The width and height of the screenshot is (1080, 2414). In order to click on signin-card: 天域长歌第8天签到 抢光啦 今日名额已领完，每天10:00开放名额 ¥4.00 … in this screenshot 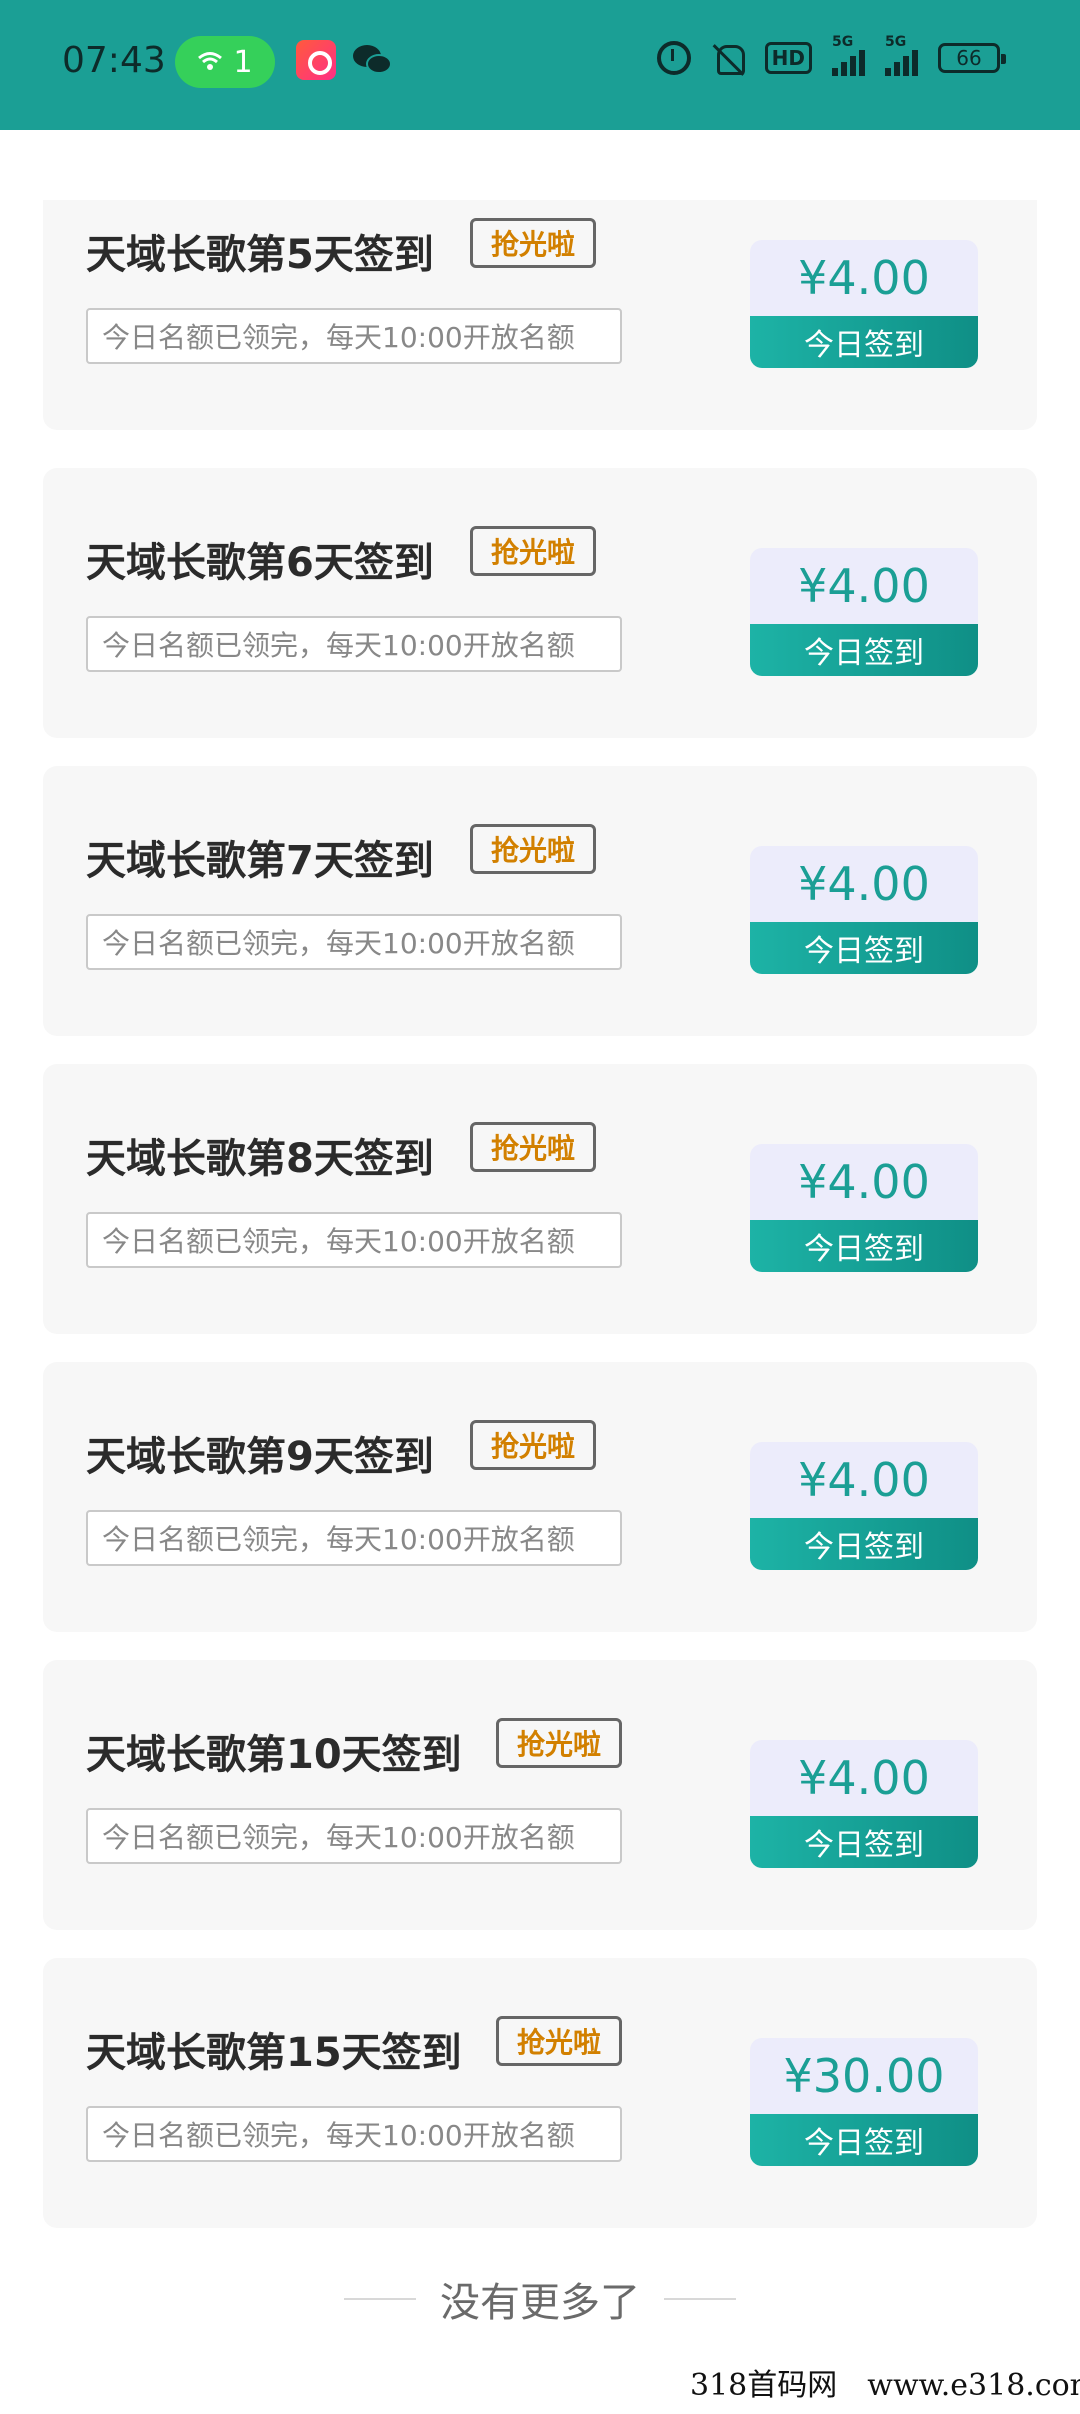, I will do `click(540, 1199)`.